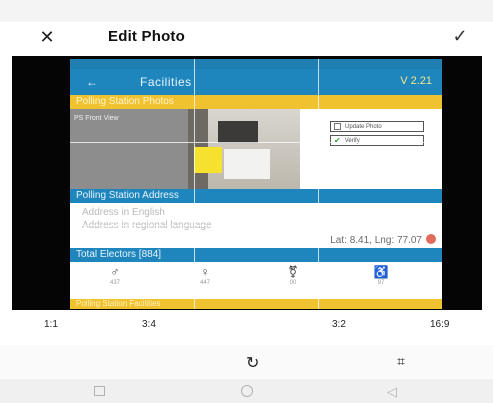 The image size is (493, 403). What do you see at coordinates (376, 240) in the screenshot?
I see `lat-lng-text: Lat: 8.41, Lng: 77.07` at bounding box center [376, 240].